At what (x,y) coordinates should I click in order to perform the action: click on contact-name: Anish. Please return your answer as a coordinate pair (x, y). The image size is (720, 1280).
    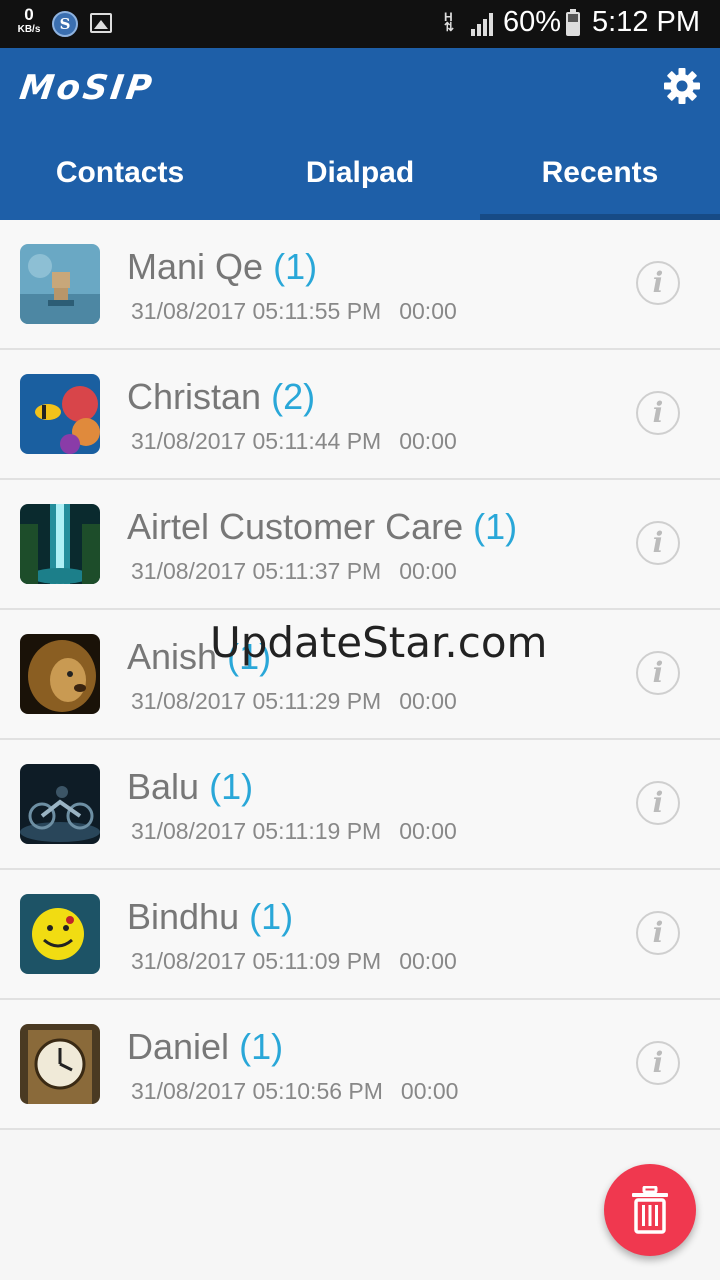
    Looking at the image, I should click on (172, 656).